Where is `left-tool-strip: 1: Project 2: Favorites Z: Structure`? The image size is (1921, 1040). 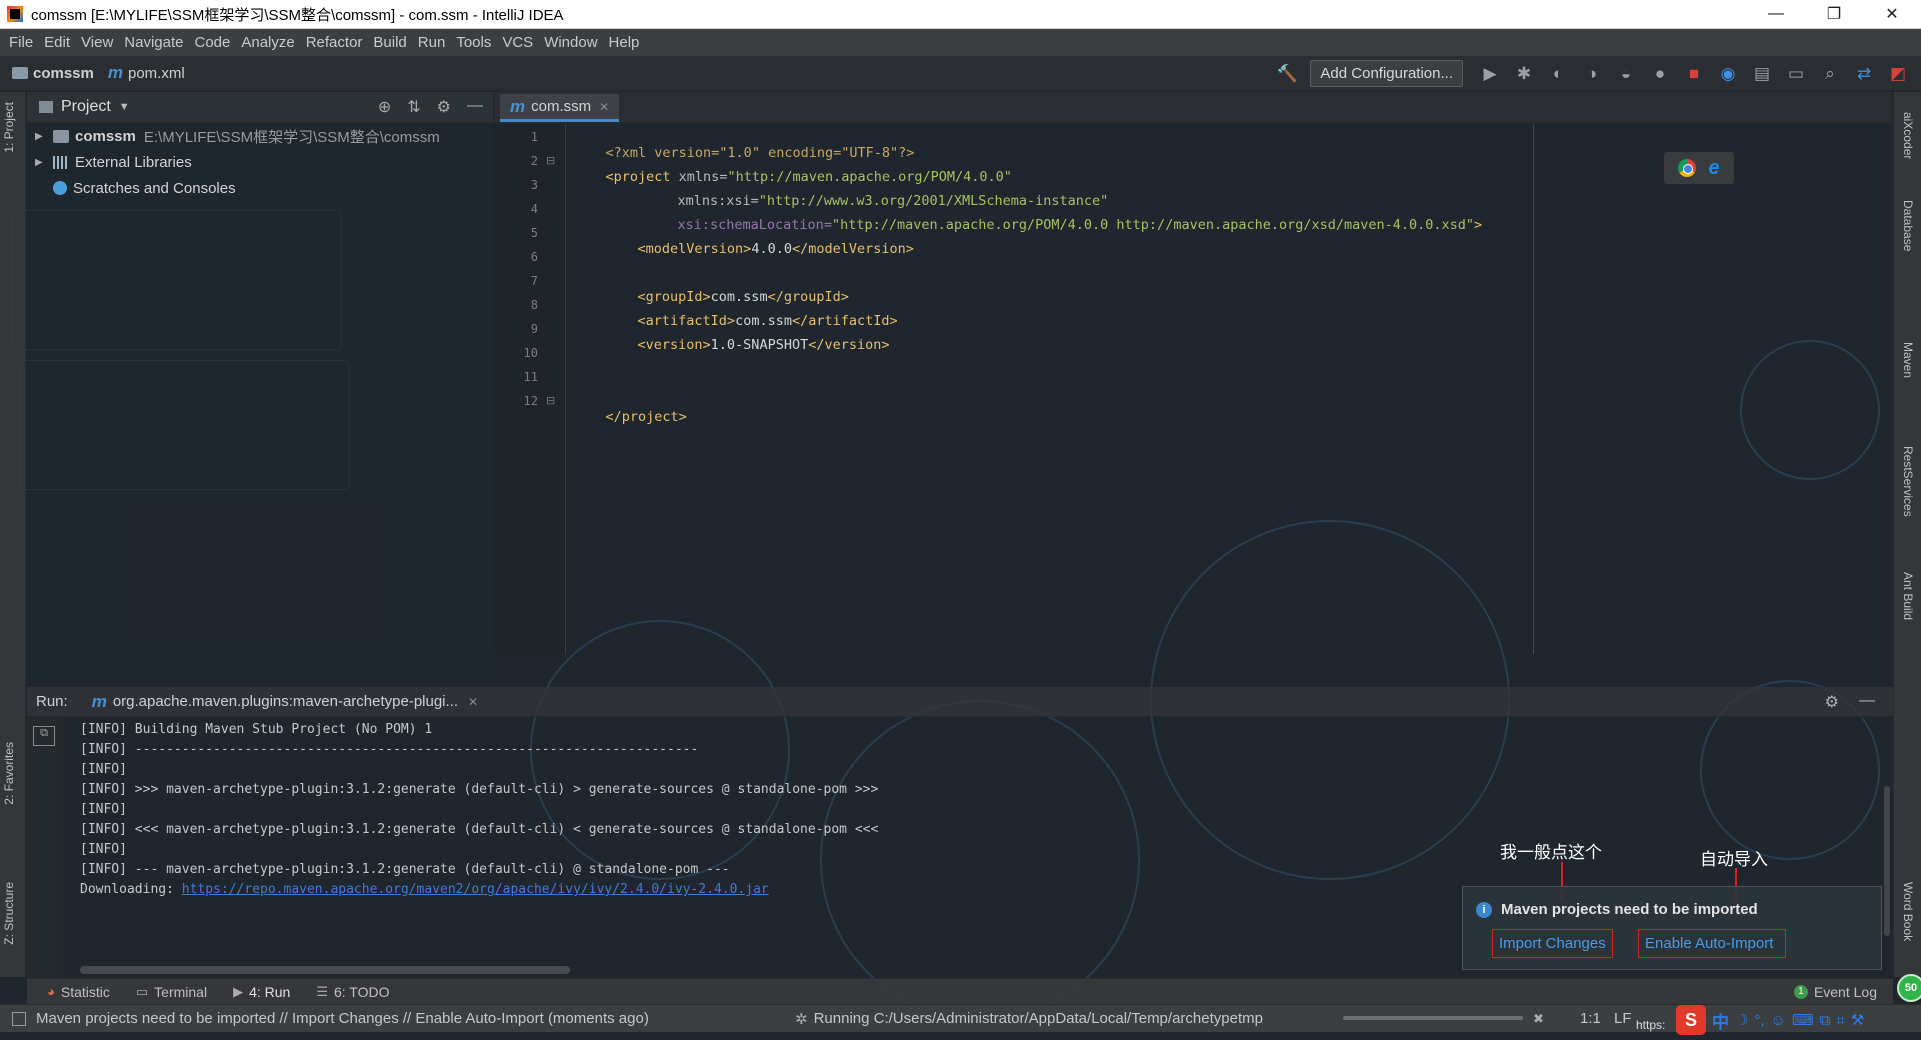
left-tool-strip: 1: Project 2: Favorites Z: Structure is located at coordinates (13, 534).